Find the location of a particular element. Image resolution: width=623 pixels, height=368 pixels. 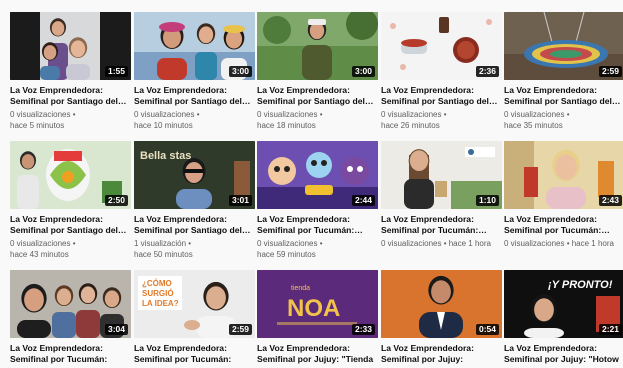

video-duration-badge: 2:21 is located at coordinates (610, 329).